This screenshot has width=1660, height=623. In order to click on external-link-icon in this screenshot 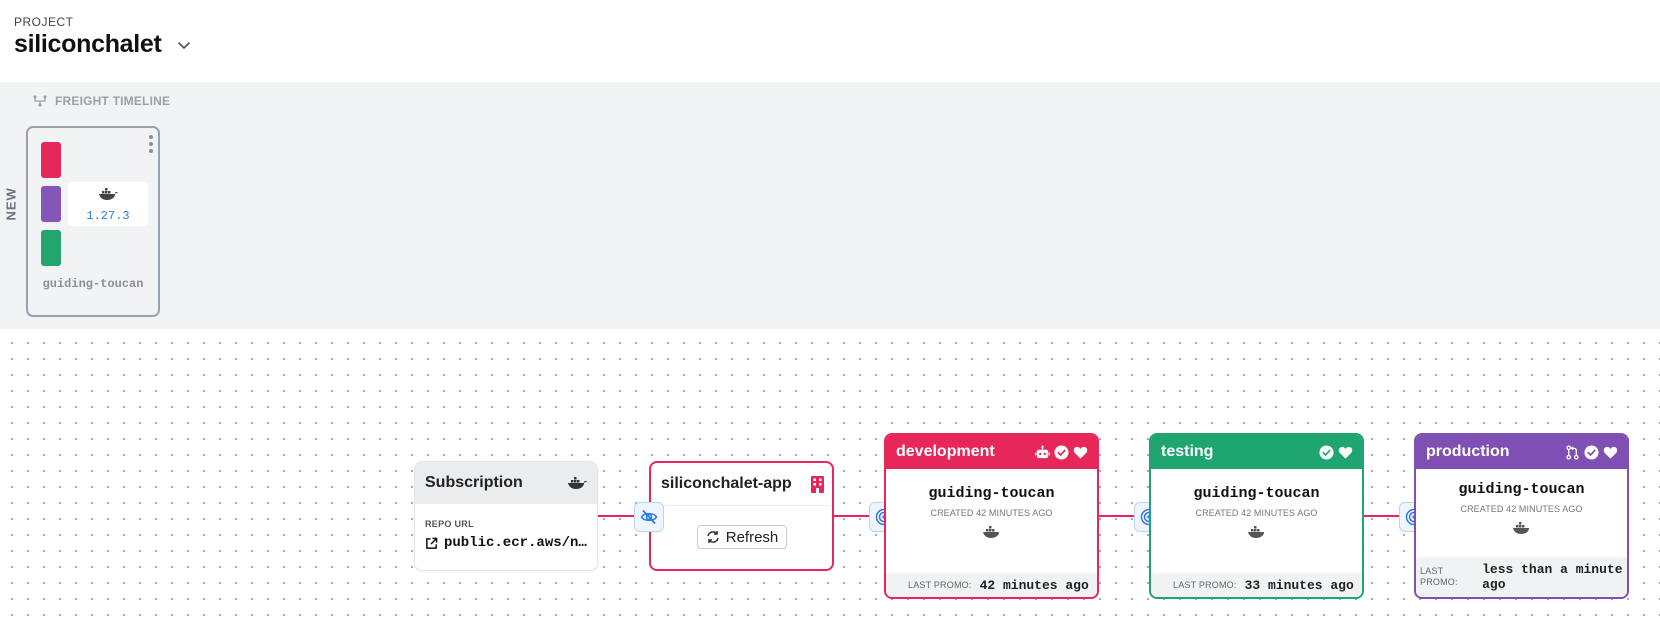, I will do `click(432, 543)`.